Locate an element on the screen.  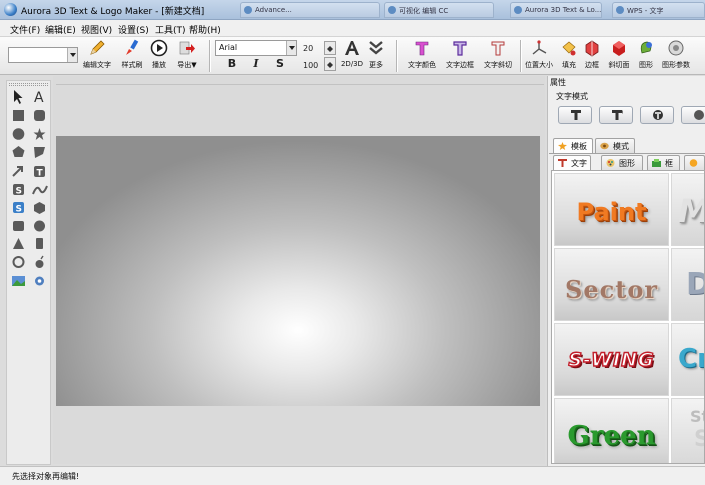
circle-tool-icon is located at coordinates (18, 134).